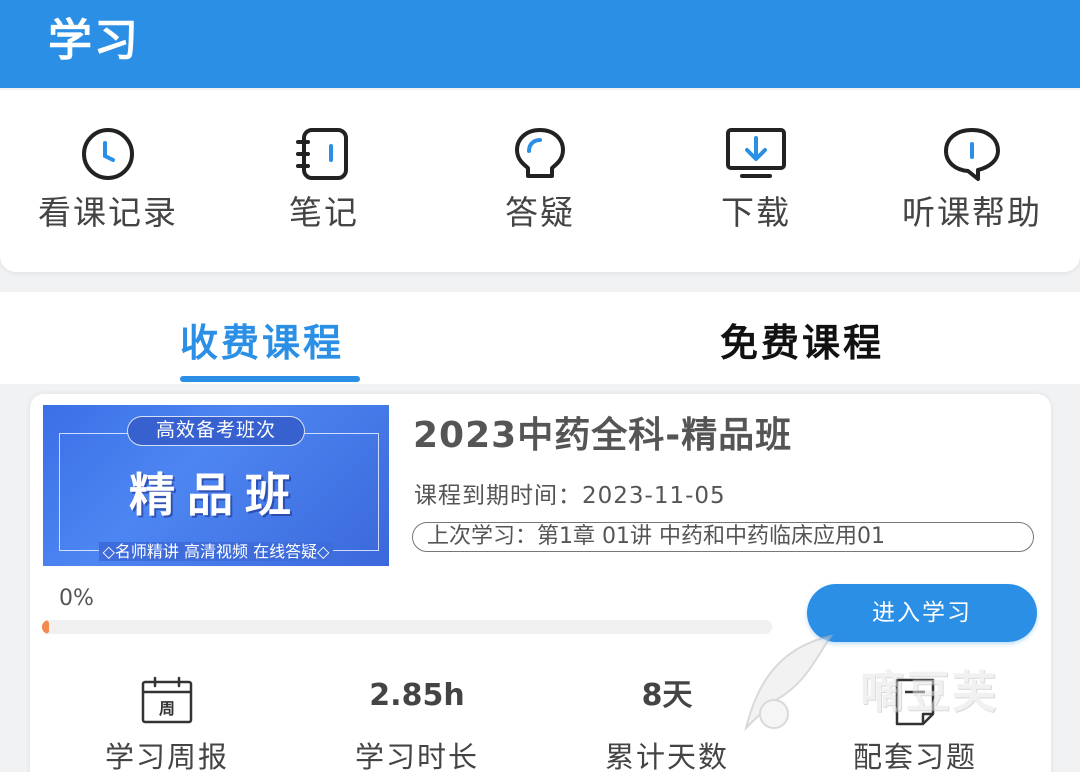 The image size is (1080, 772). I want to click on tab-free-courses: 免费课程, so click(802, 339).